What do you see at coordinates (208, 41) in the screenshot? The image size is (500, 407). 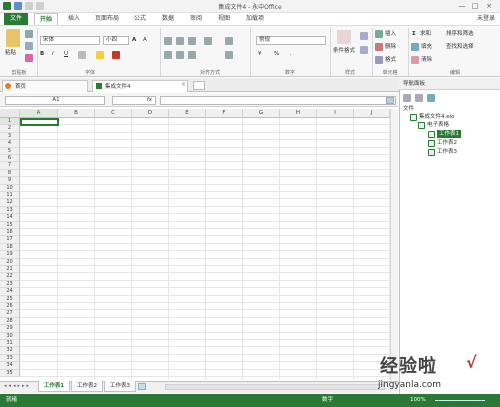 I see `orientation-icon` at bounding box center [208, 41].